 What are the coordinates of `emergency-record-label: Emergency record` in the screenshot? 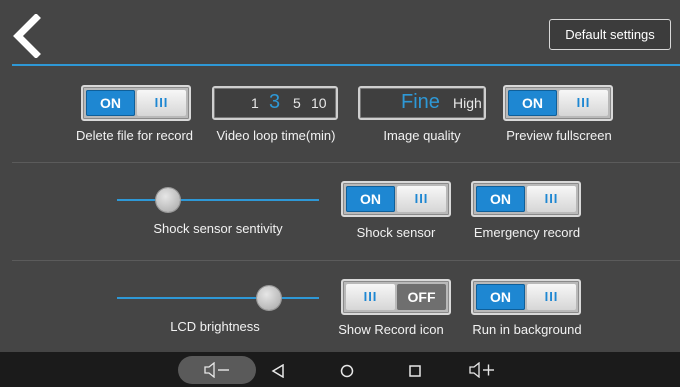 It's located at (527, 232).